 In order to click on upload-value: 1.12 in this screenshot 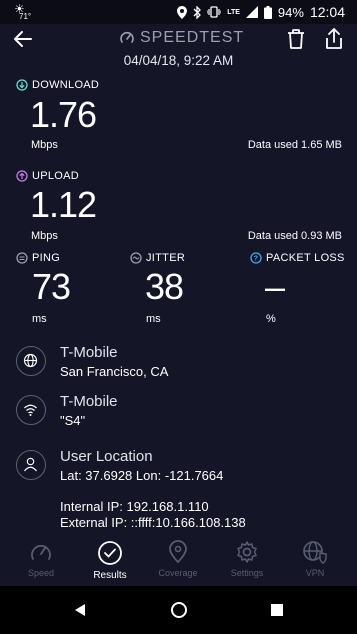, I will do `click(63, 204)`.